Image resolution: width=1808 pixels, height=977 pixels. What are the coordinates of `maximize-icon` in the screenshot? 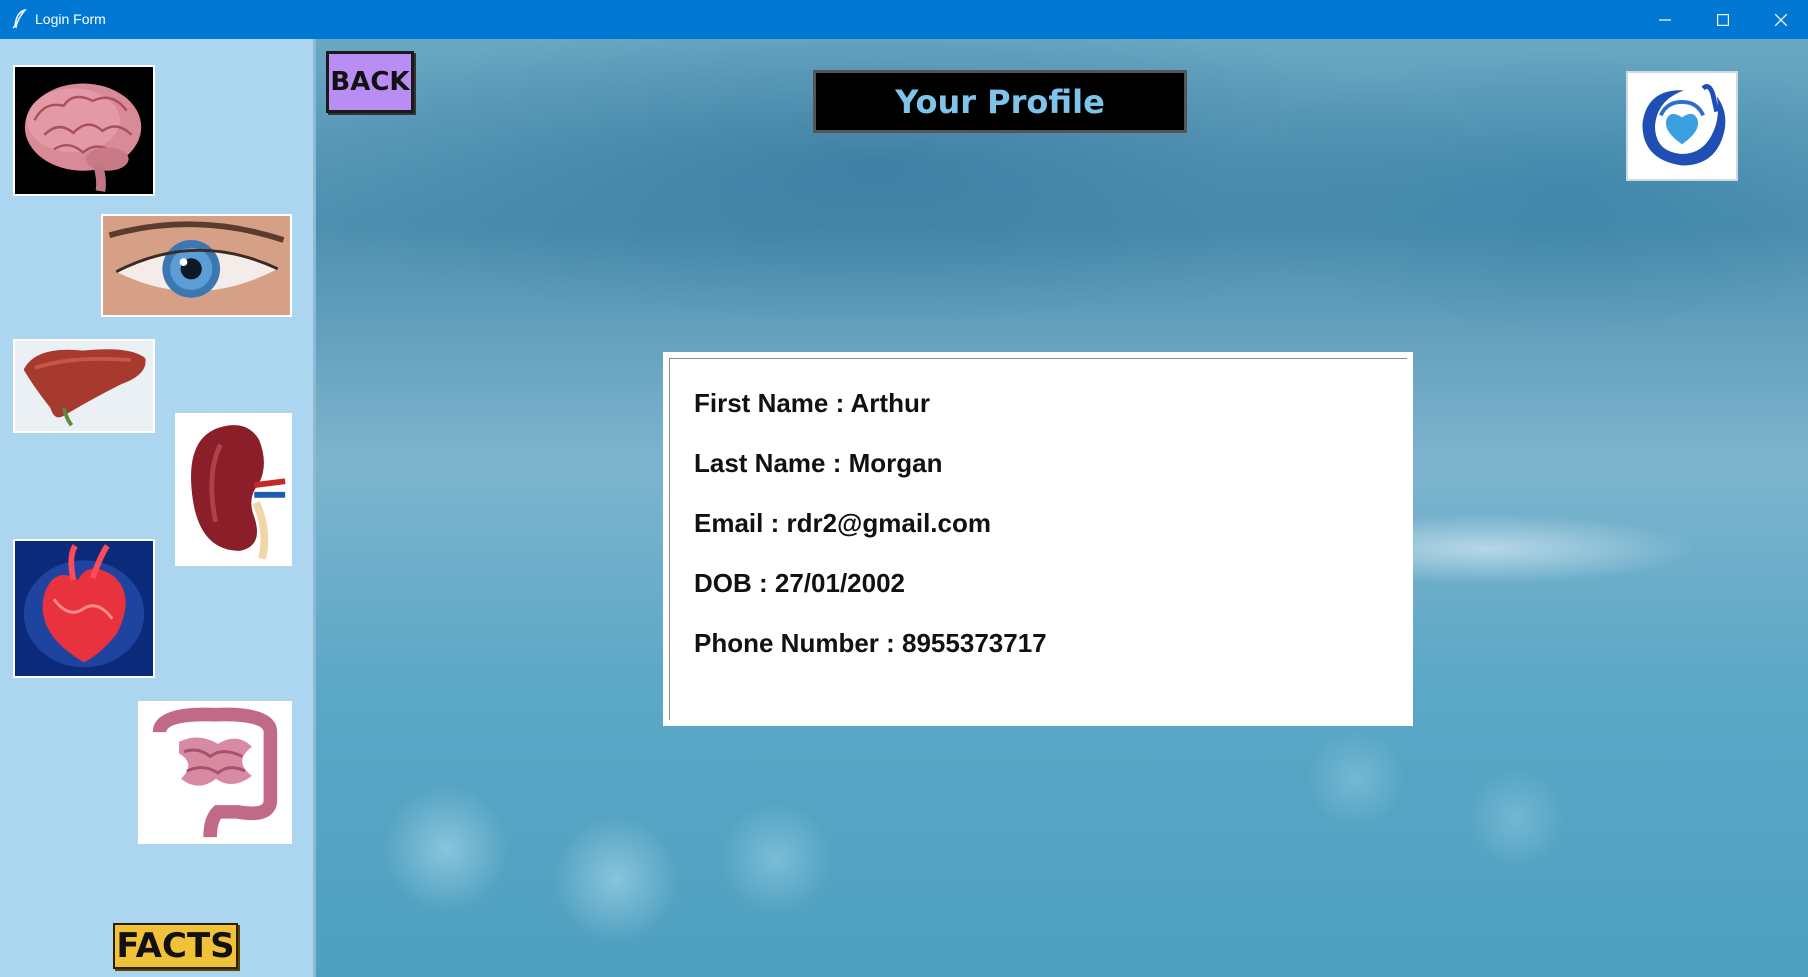 It's located at (1723, 19).